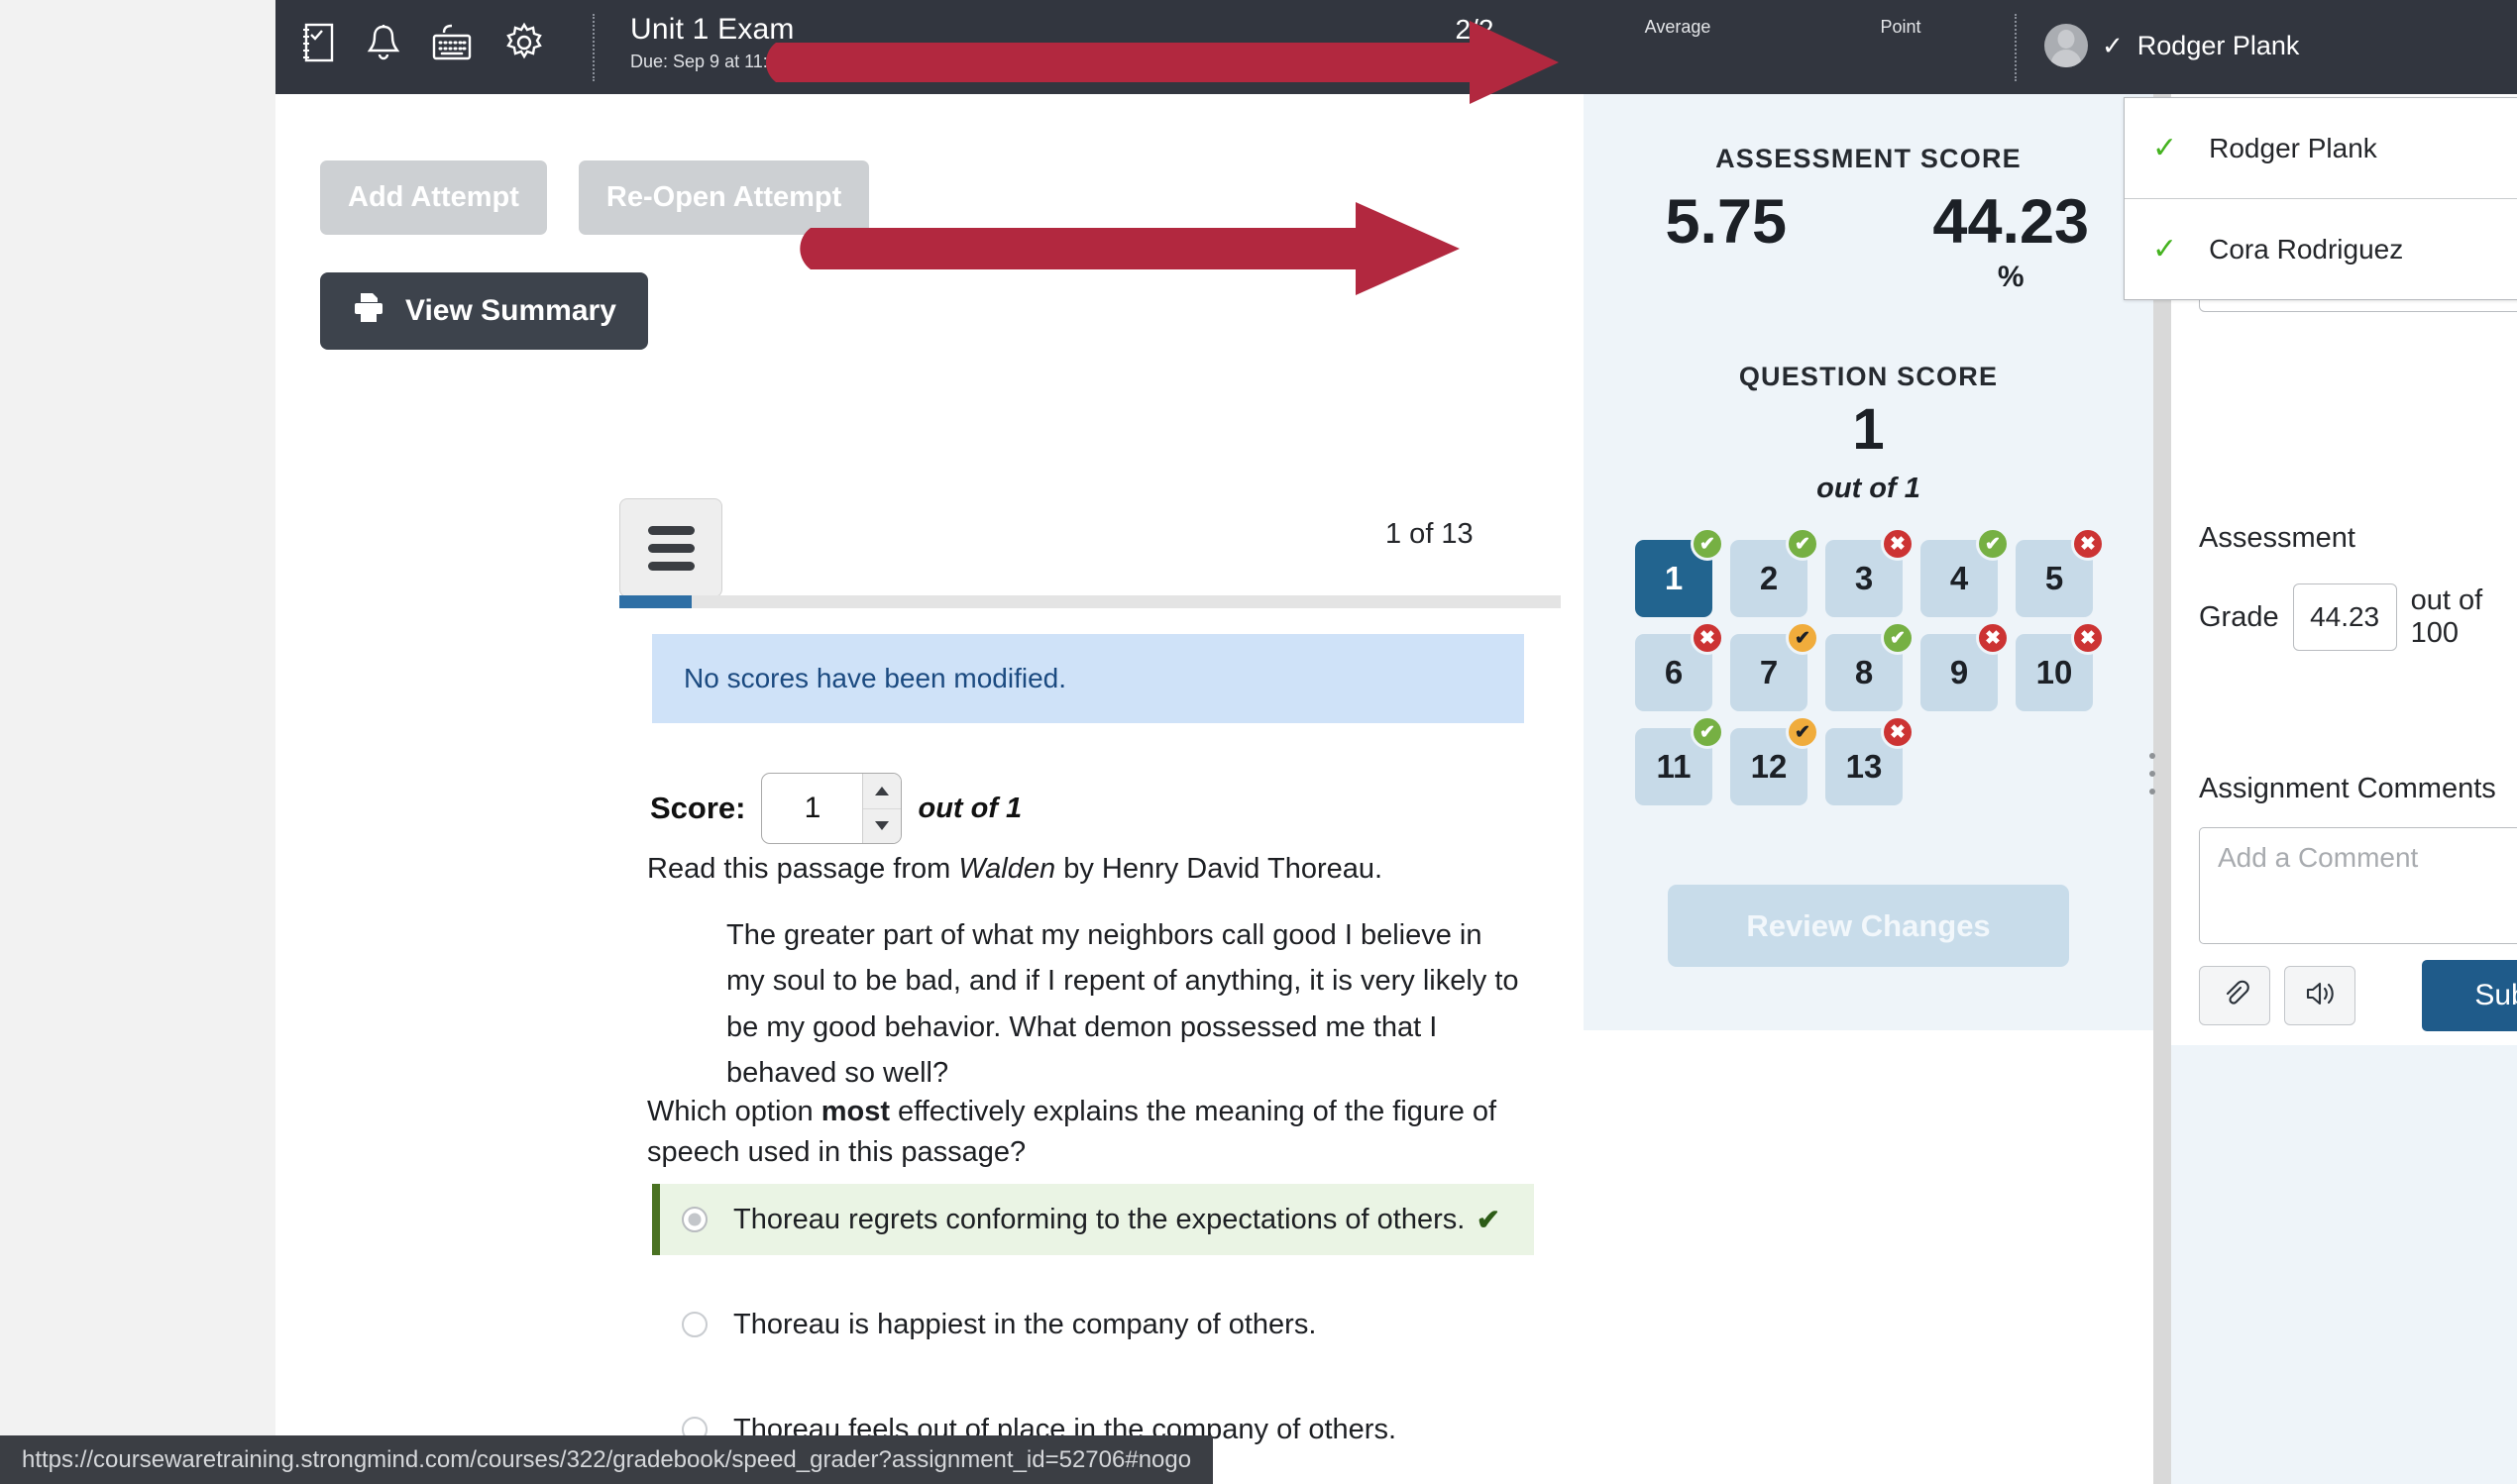  I want to click on assessment-percent-col: 44.23 %, so click(2010, 241).